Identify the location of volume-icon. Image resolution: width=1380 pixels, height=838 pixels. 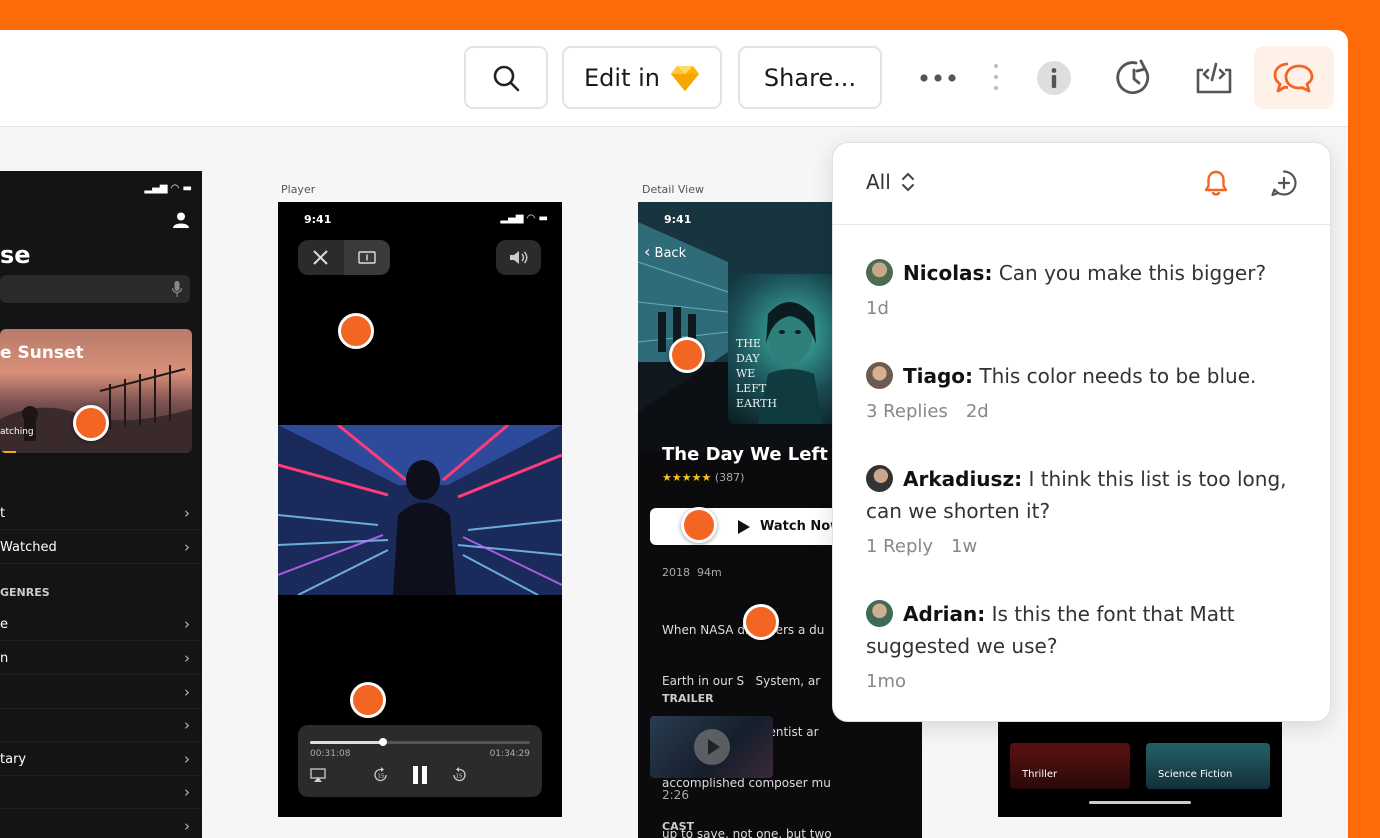
(519, 257).